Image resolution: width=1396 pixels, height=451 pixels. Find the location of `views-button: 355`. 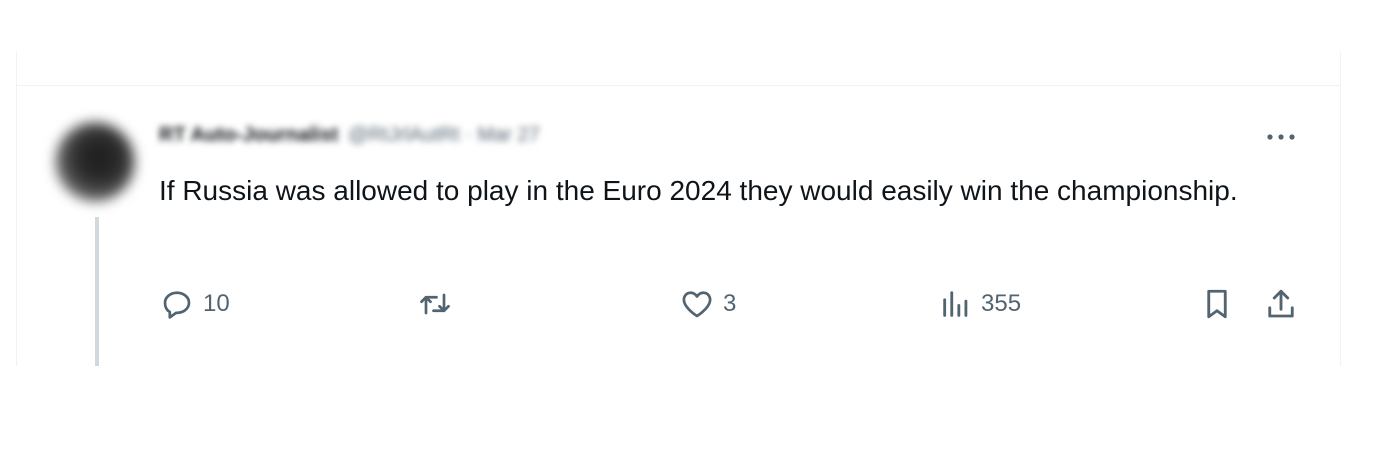

views-button: 355 is located at coordinates (980, 304).